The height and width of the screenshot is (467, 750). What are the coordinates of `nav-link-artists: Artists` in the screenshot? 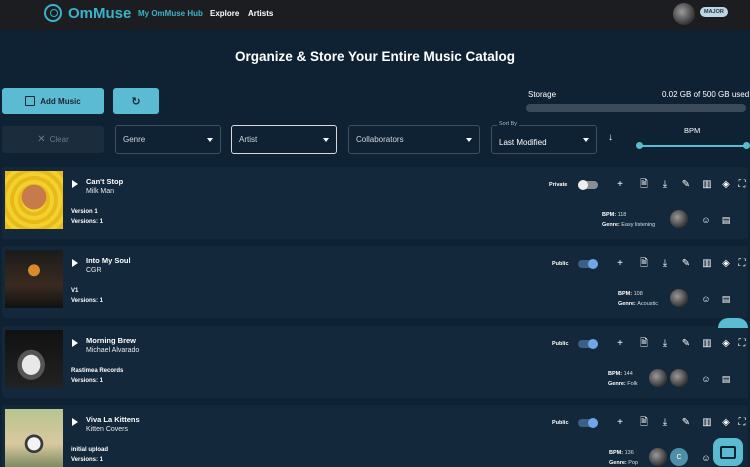 It's located at (260, 13).